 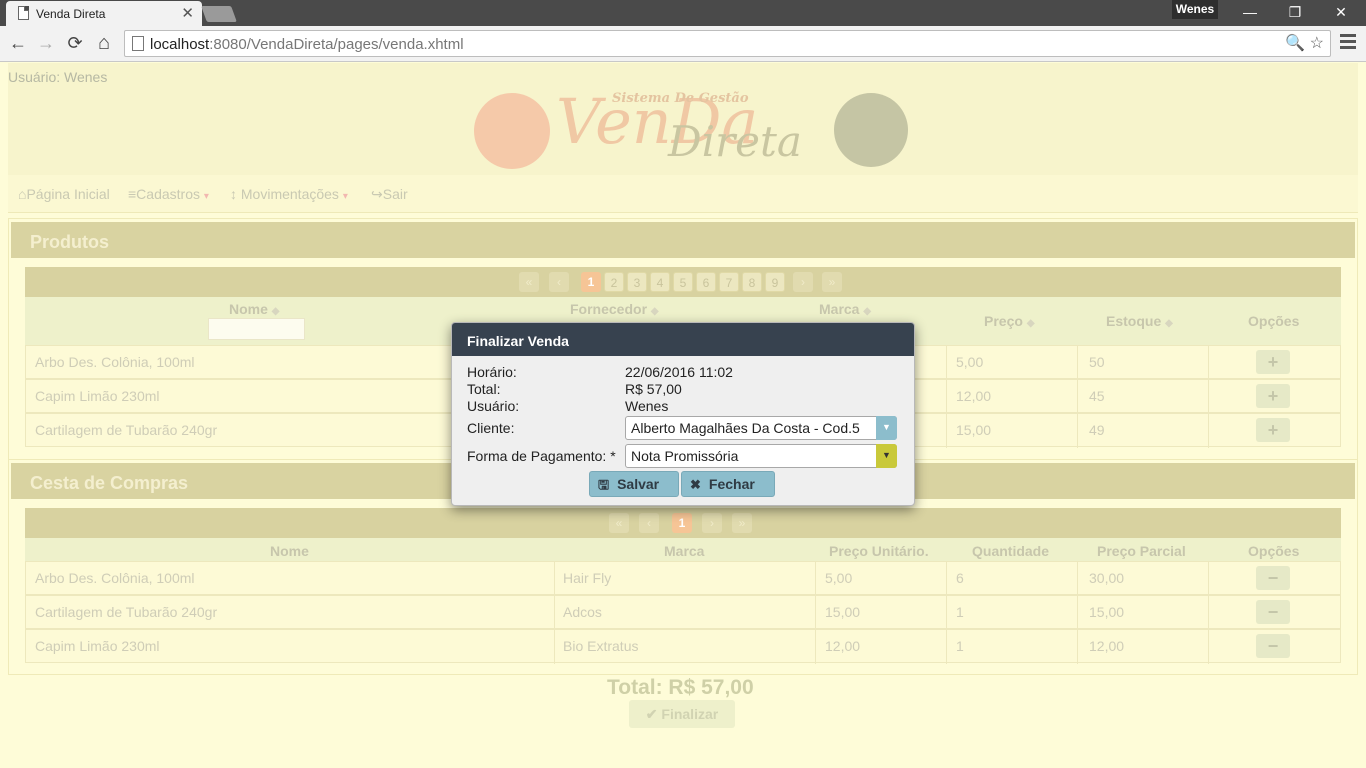 I want to click on pagamento-select: Nota Promissória ▼, so click(x=761, y=456).